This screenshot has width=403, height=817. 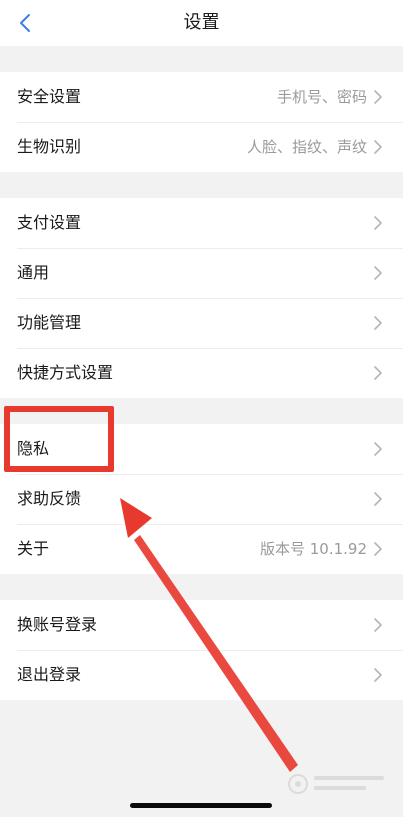 What do you see at coordinates (201, 323) in the screenshot?
I see `settings-row-features: 功能管理` at bounding box center [201, 323].